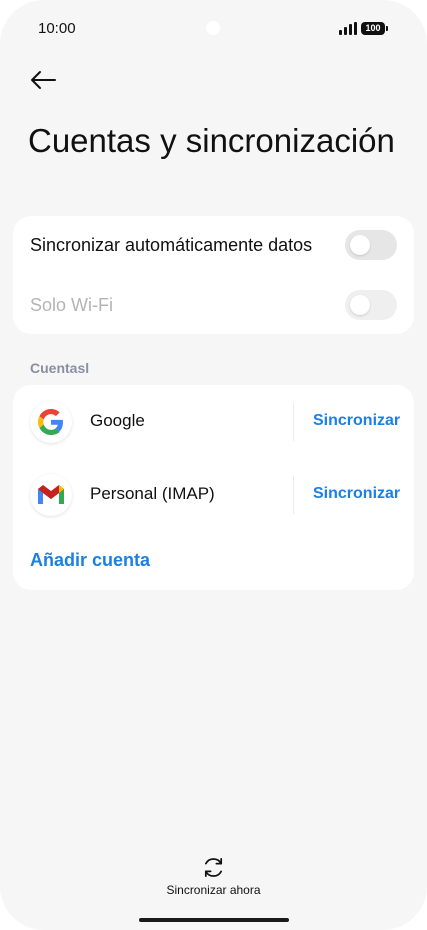  What do you see at coordinates (213, 867) in the screenshot?
I see `sync-icon` at bounding box center [213, 867].